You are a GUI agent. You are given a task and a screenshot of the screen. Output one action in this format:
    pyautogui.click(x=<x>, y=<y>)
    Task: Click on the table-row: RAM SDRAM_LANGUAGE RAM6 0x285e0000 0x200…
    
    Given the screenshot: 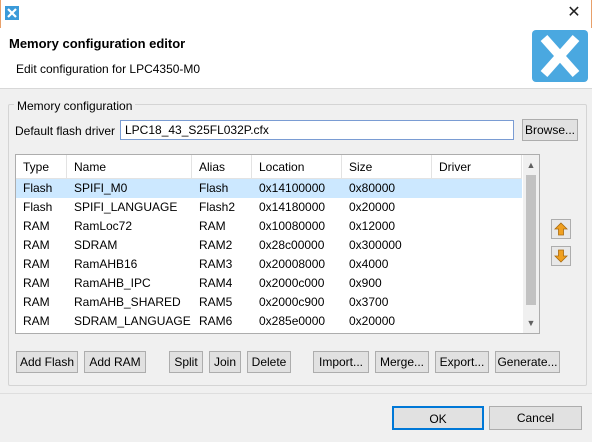 What is the action you would take?
    pyautogui.click(x=269, y=321)
    